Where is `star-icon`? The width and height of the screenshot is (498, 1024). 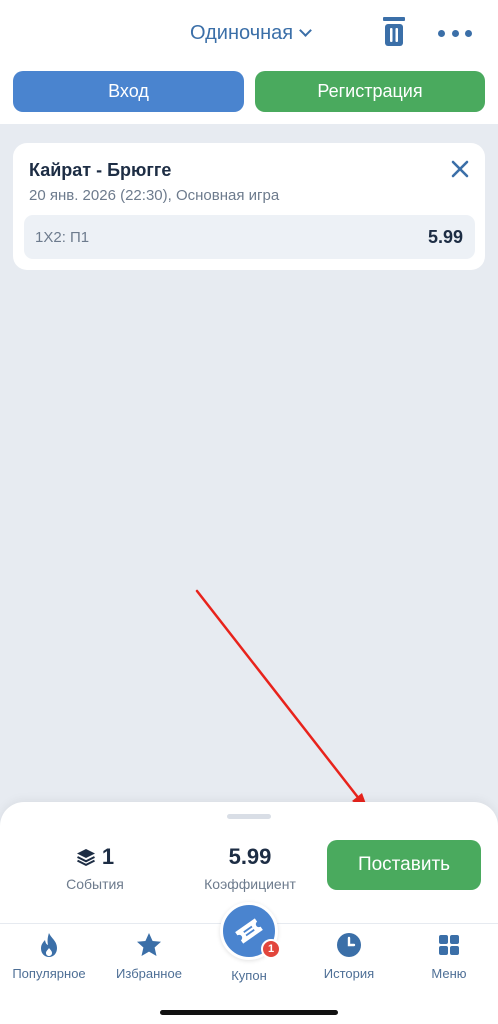 star-icon is located at coordinates (149, 944).